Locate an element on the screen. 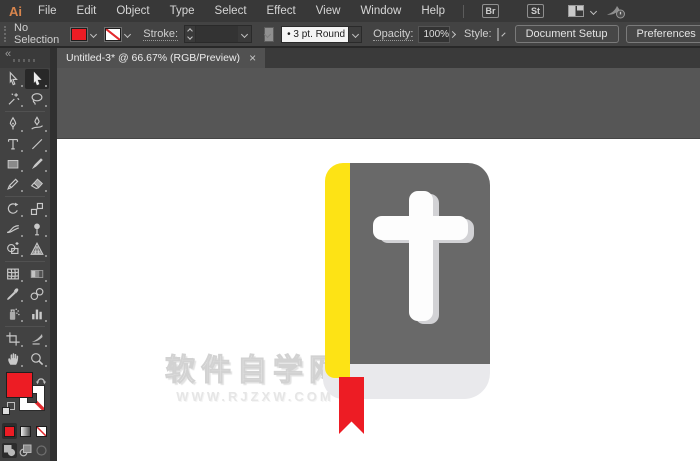 The width and height of the screenshot is (700, 461). close-tab-icon: × is located at coordinates (252, 58).